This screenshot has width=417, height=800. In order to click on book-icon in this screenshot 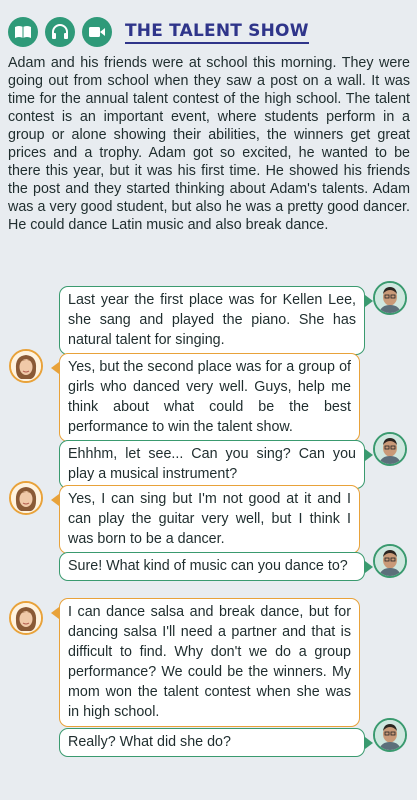, I will do `click(23, 32)`.